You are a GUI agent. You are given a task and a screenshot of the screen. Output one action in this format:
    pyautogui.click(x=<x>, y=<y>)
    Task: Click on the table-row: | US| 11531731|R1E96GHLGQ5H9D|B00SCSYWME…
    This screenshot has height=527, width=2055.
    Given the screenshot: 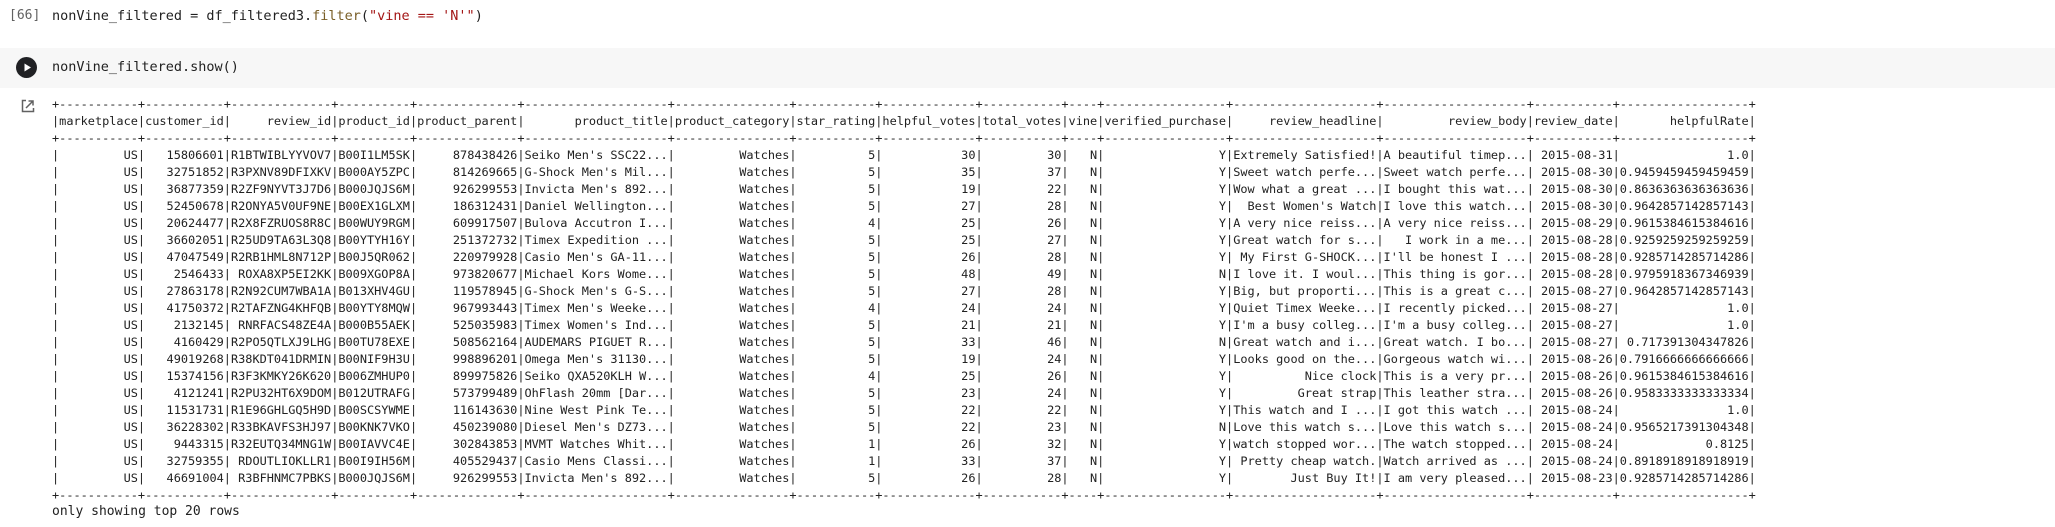 What is the action you would take?
    pyautogui.click(x=904, y=410)
    